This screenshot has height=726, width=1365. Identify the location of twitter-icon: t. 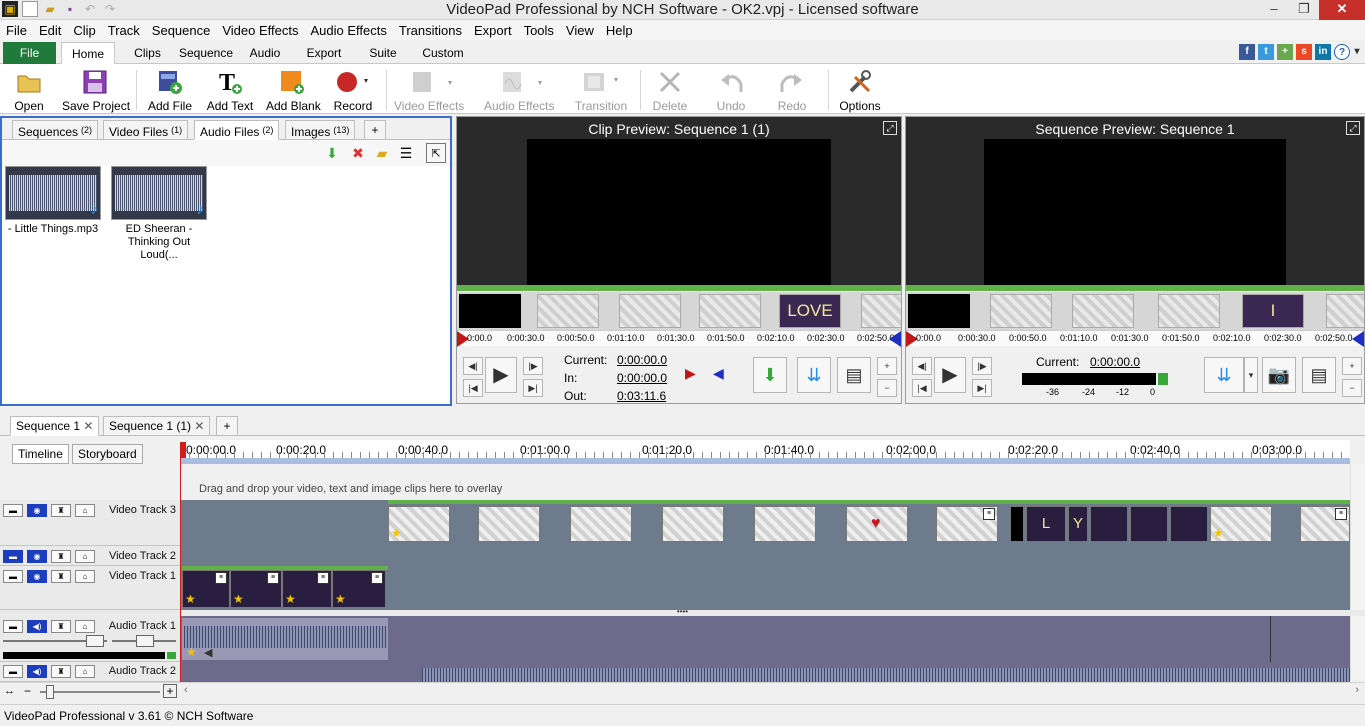
(1266, 52).